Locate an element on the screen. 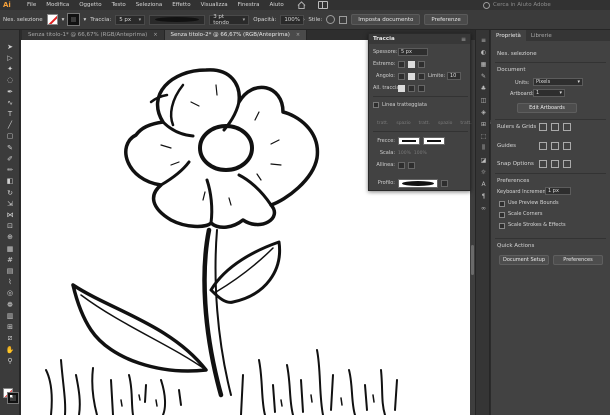  artboards-icon: ⊞ is located at coordinates (483, 124).